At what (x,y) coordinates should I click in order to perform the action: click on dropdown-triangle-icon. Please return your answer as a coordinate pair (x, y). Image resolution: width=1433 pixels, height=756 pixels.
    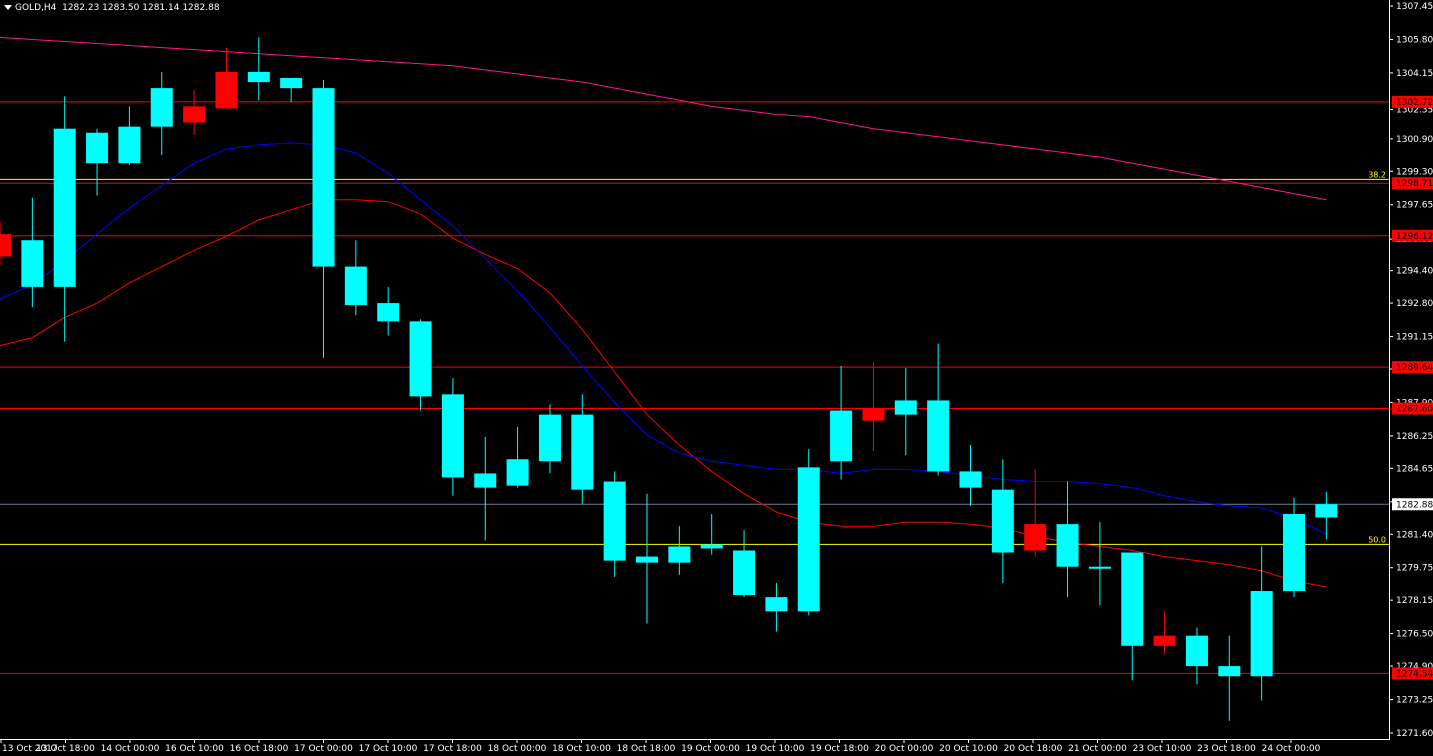
    Looking at the image, I should click on (8, 7).